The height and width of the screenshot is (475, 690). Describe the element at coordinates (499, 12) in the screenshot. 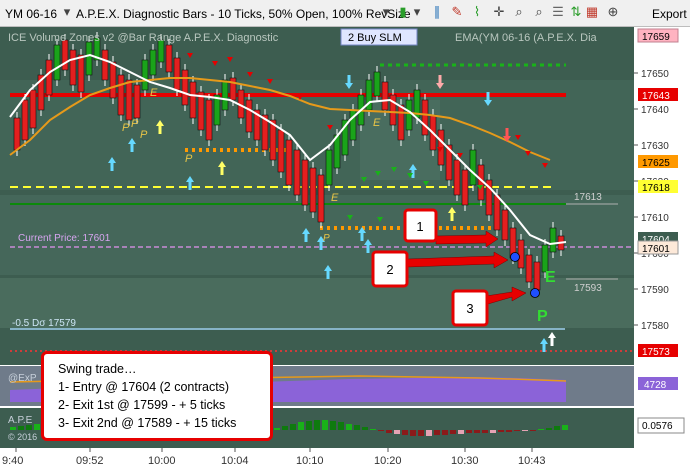

I see `crosshair-icon: ✛` at that location.